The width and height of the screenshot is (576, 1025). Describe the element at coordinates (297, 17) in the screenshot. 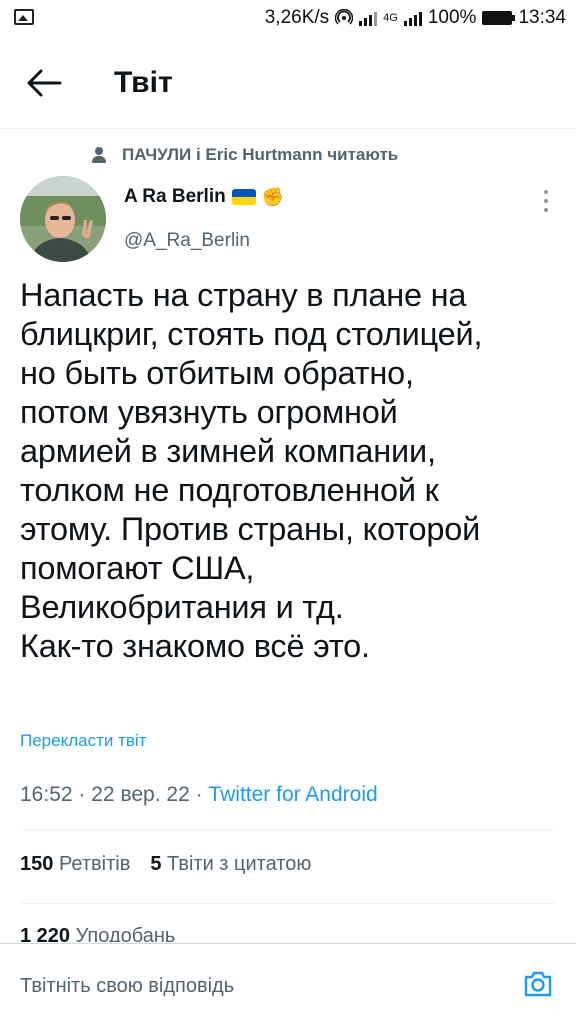

I see `network-speed: 3,26K/s` at that location.